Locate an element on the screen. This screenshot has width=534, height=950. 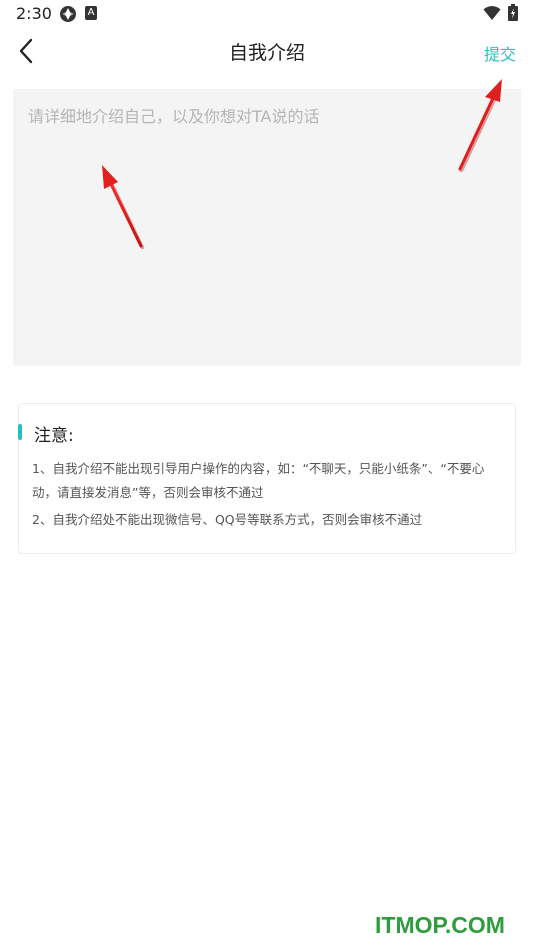
accessibility-icon-letter: A is located at coordinates (91, 12).